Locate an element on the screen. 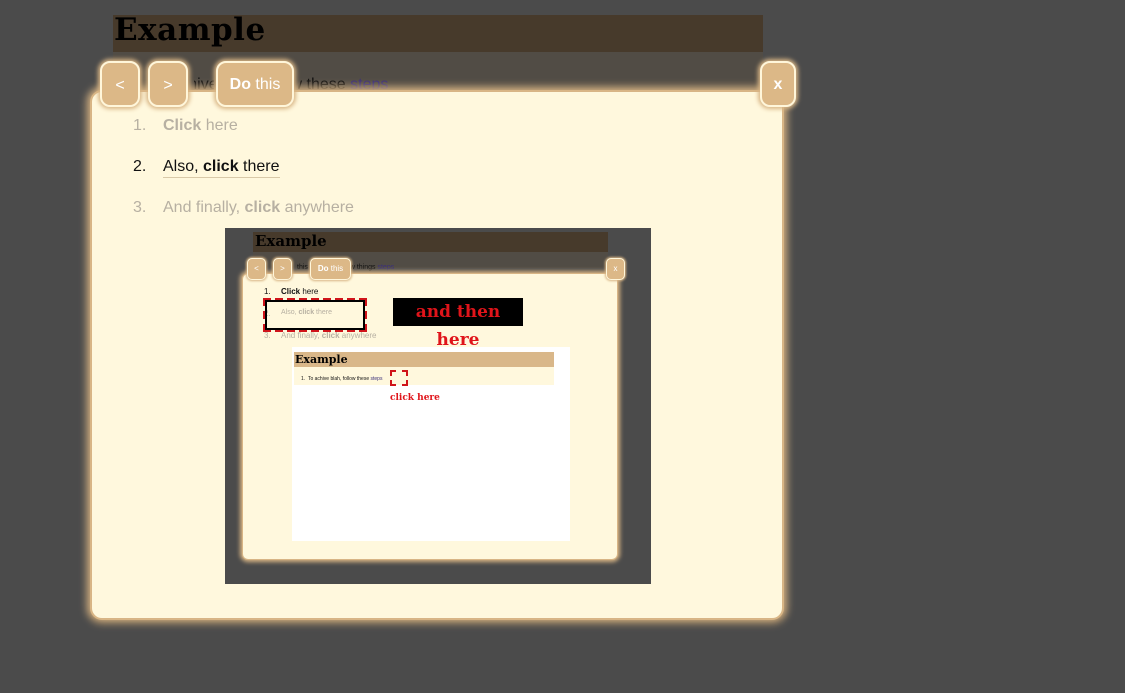 The image size is (1125, 693). nested-callout: click here is located at coordinates (415, 398).